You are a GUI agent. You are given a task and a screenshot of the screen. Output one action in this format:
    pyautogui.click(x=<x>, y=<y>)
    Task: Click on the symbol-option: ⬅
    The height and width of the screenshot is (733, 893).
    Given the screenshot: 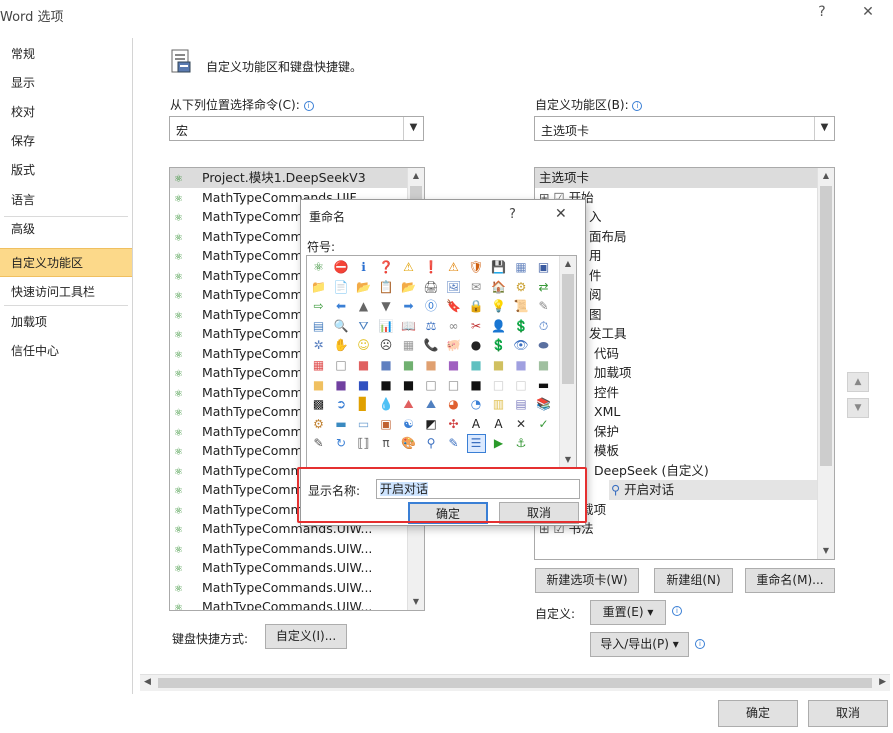 What is the action you would take?
    pyautogui.click(x=341, y=306)
    